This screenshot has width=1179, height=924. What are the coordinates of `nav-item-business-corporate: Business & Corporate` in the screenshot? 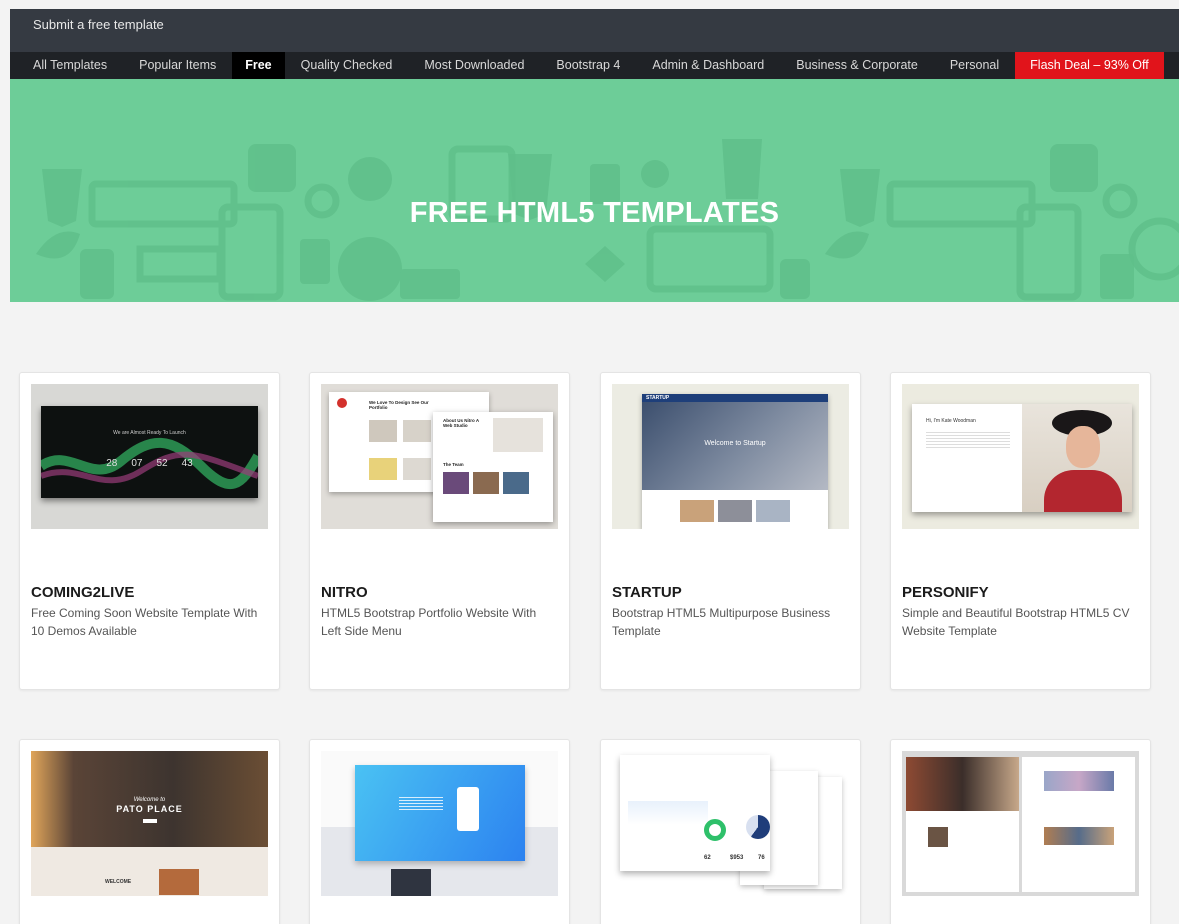 It's located at (857, 65).